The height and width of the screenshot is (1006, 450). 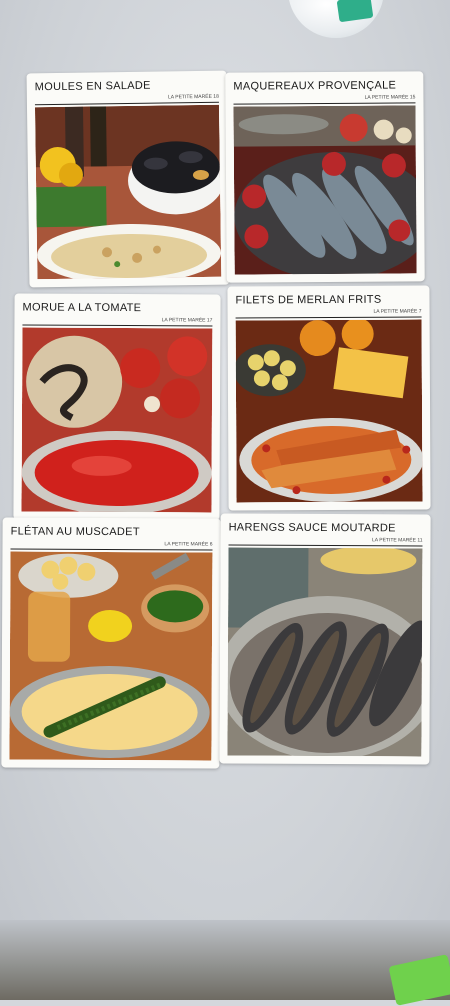 I want to click on container-label, so click(x=355, y=11).